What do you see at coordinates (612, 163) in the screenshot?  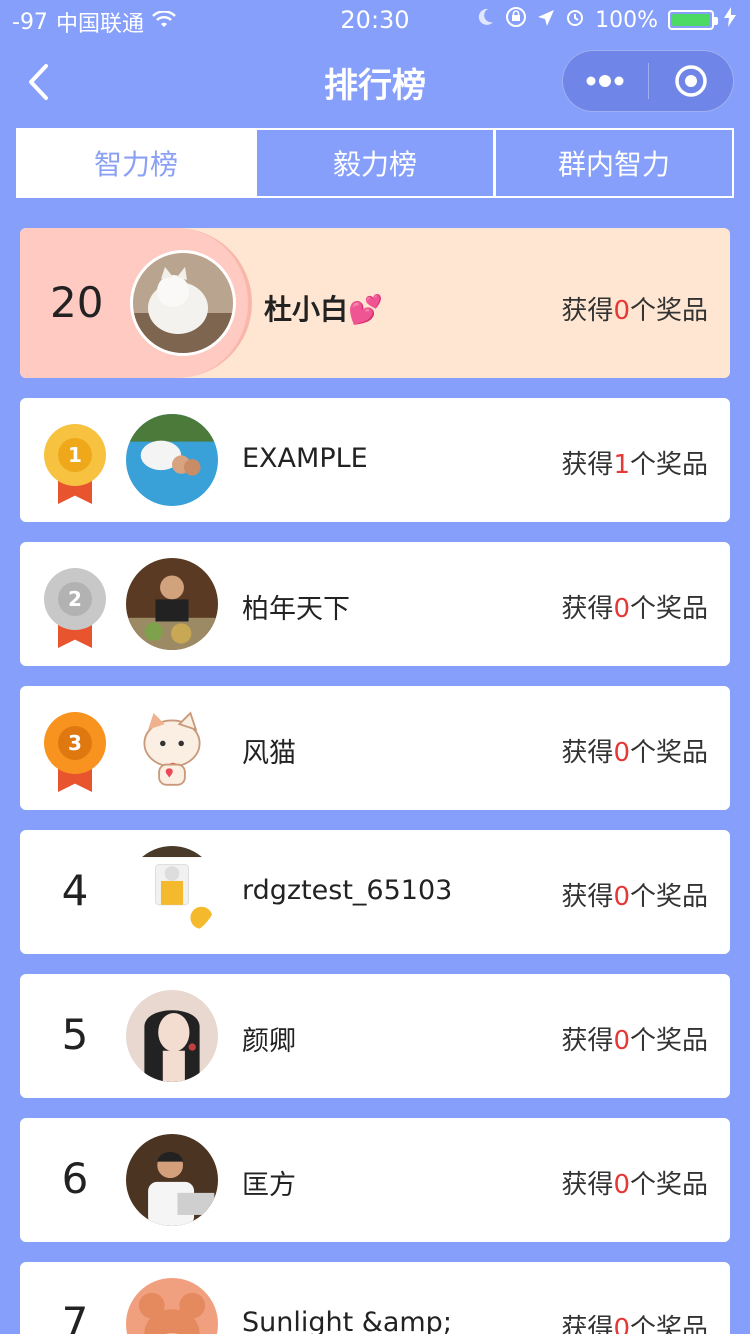 I see `tab-group-intelligence: 群内智力` at bounding box center [612, 163].